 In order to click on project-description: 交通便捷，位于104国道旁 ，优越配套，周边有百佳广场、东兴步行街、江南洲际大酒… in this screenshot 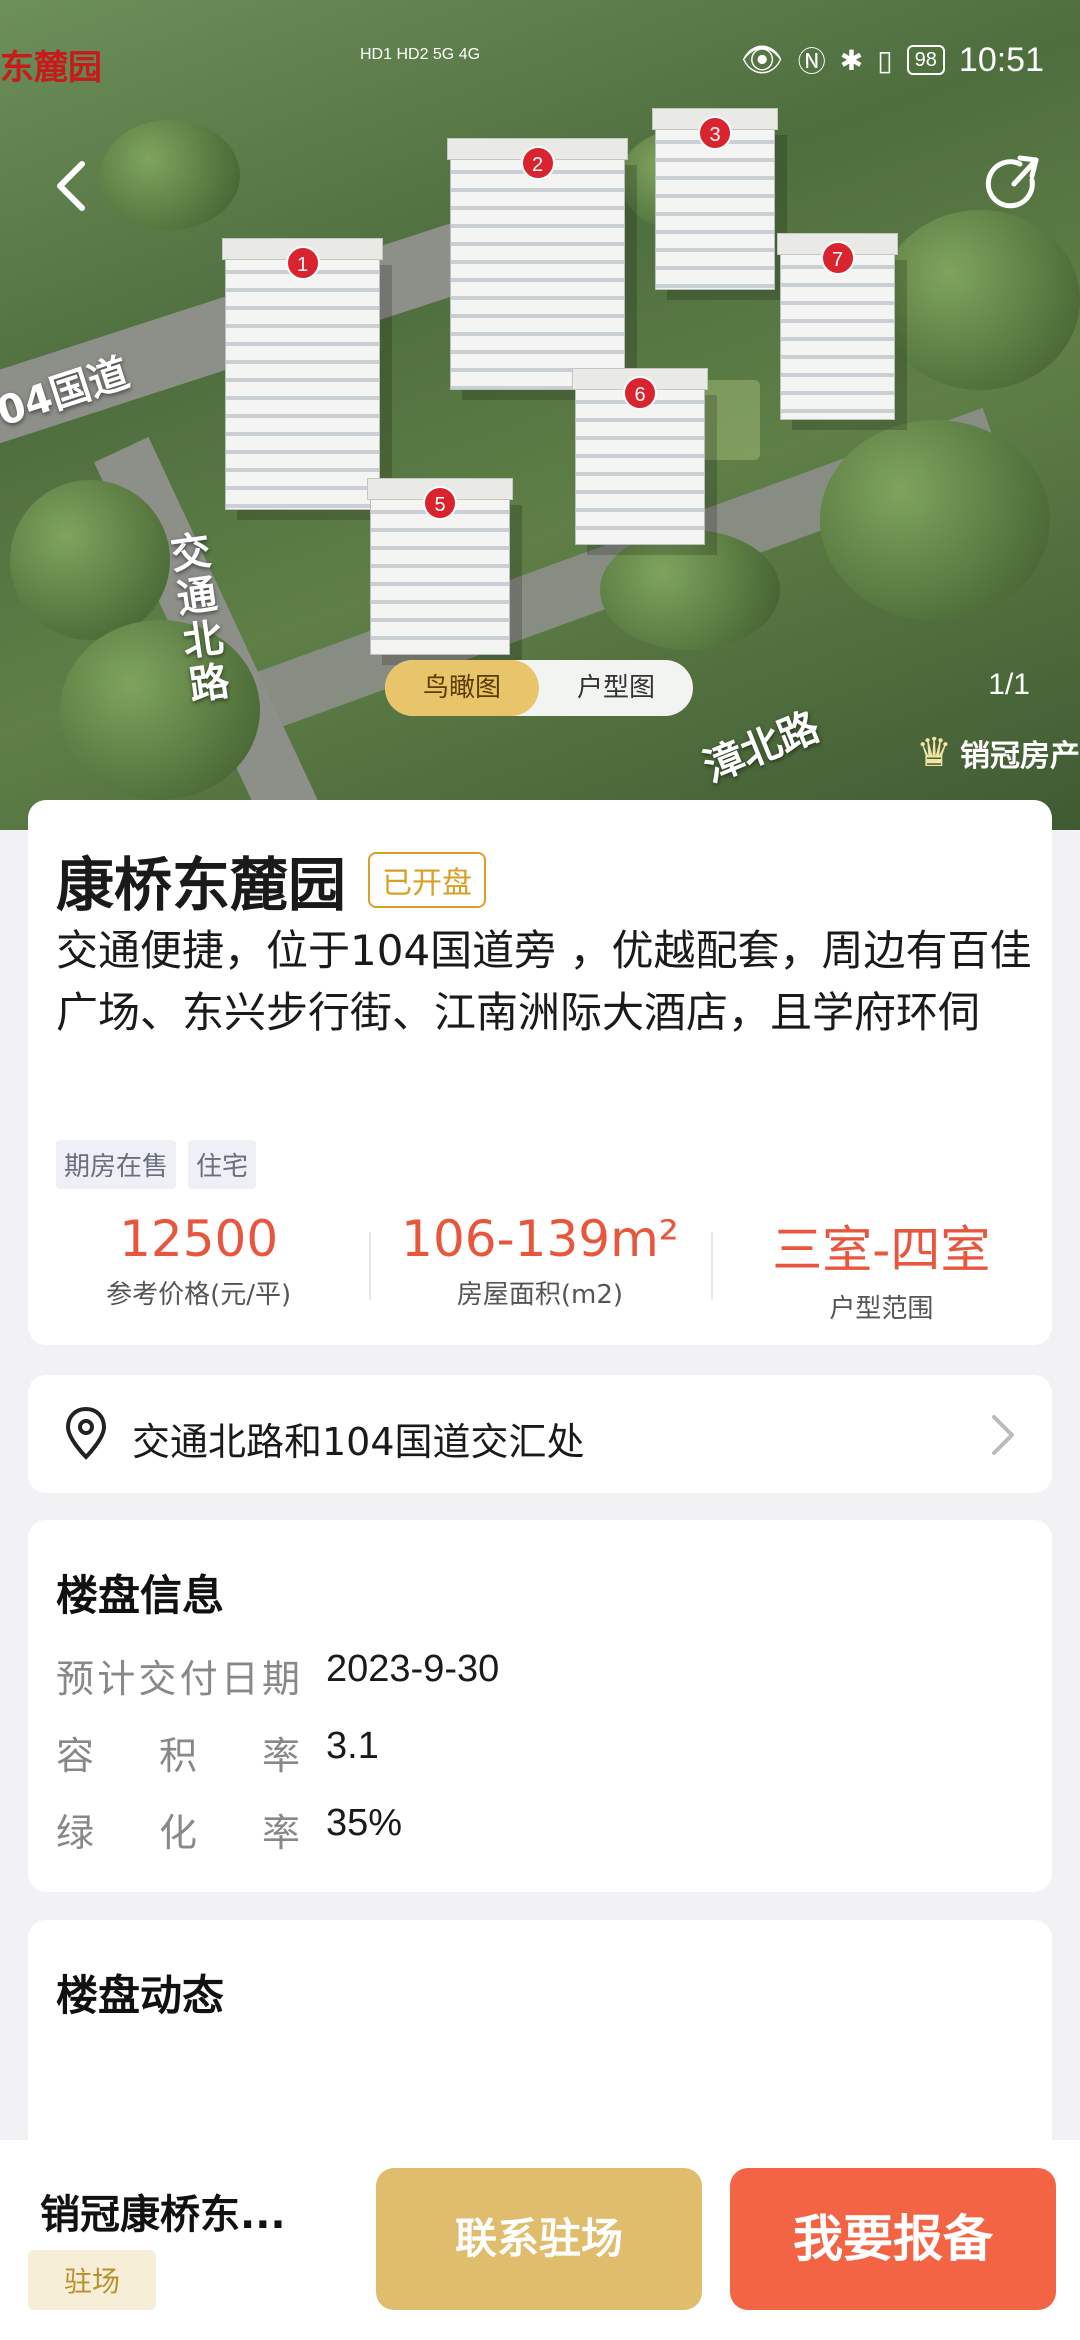, I will do `click(544, 981)`.